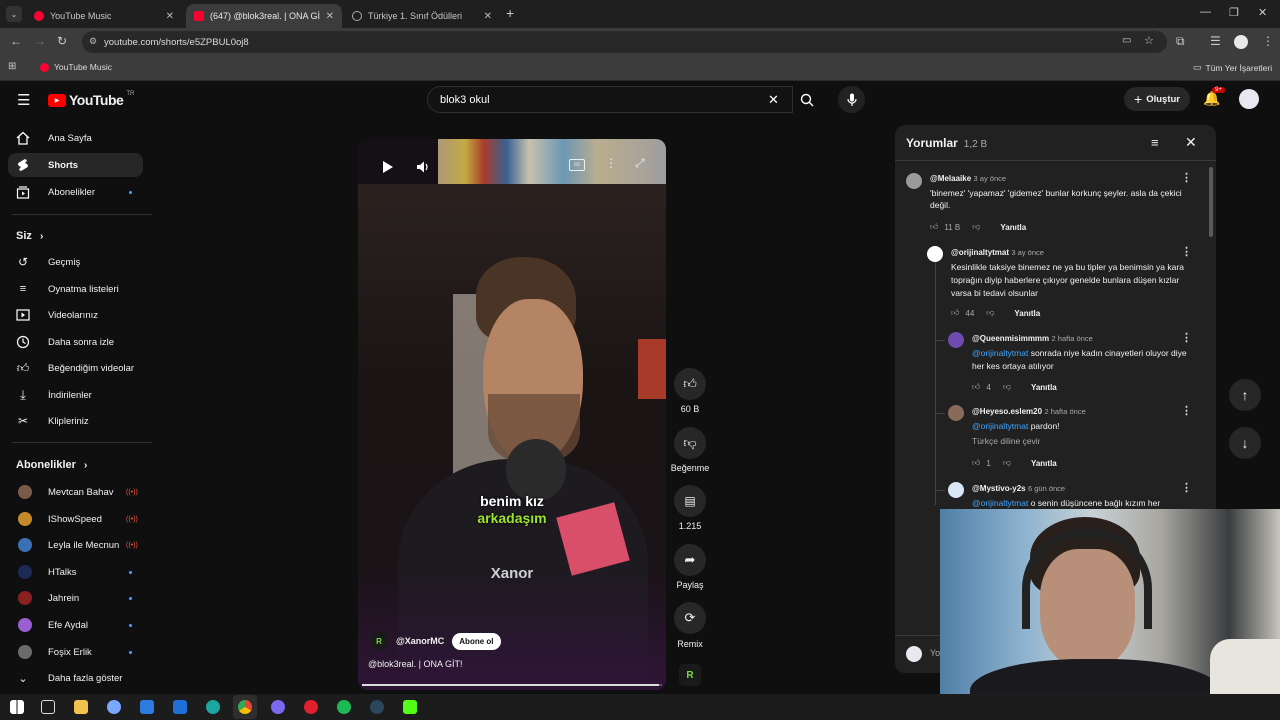  I want to click on subscription-item: IShowSpeed ((•)), so click(75, 519).